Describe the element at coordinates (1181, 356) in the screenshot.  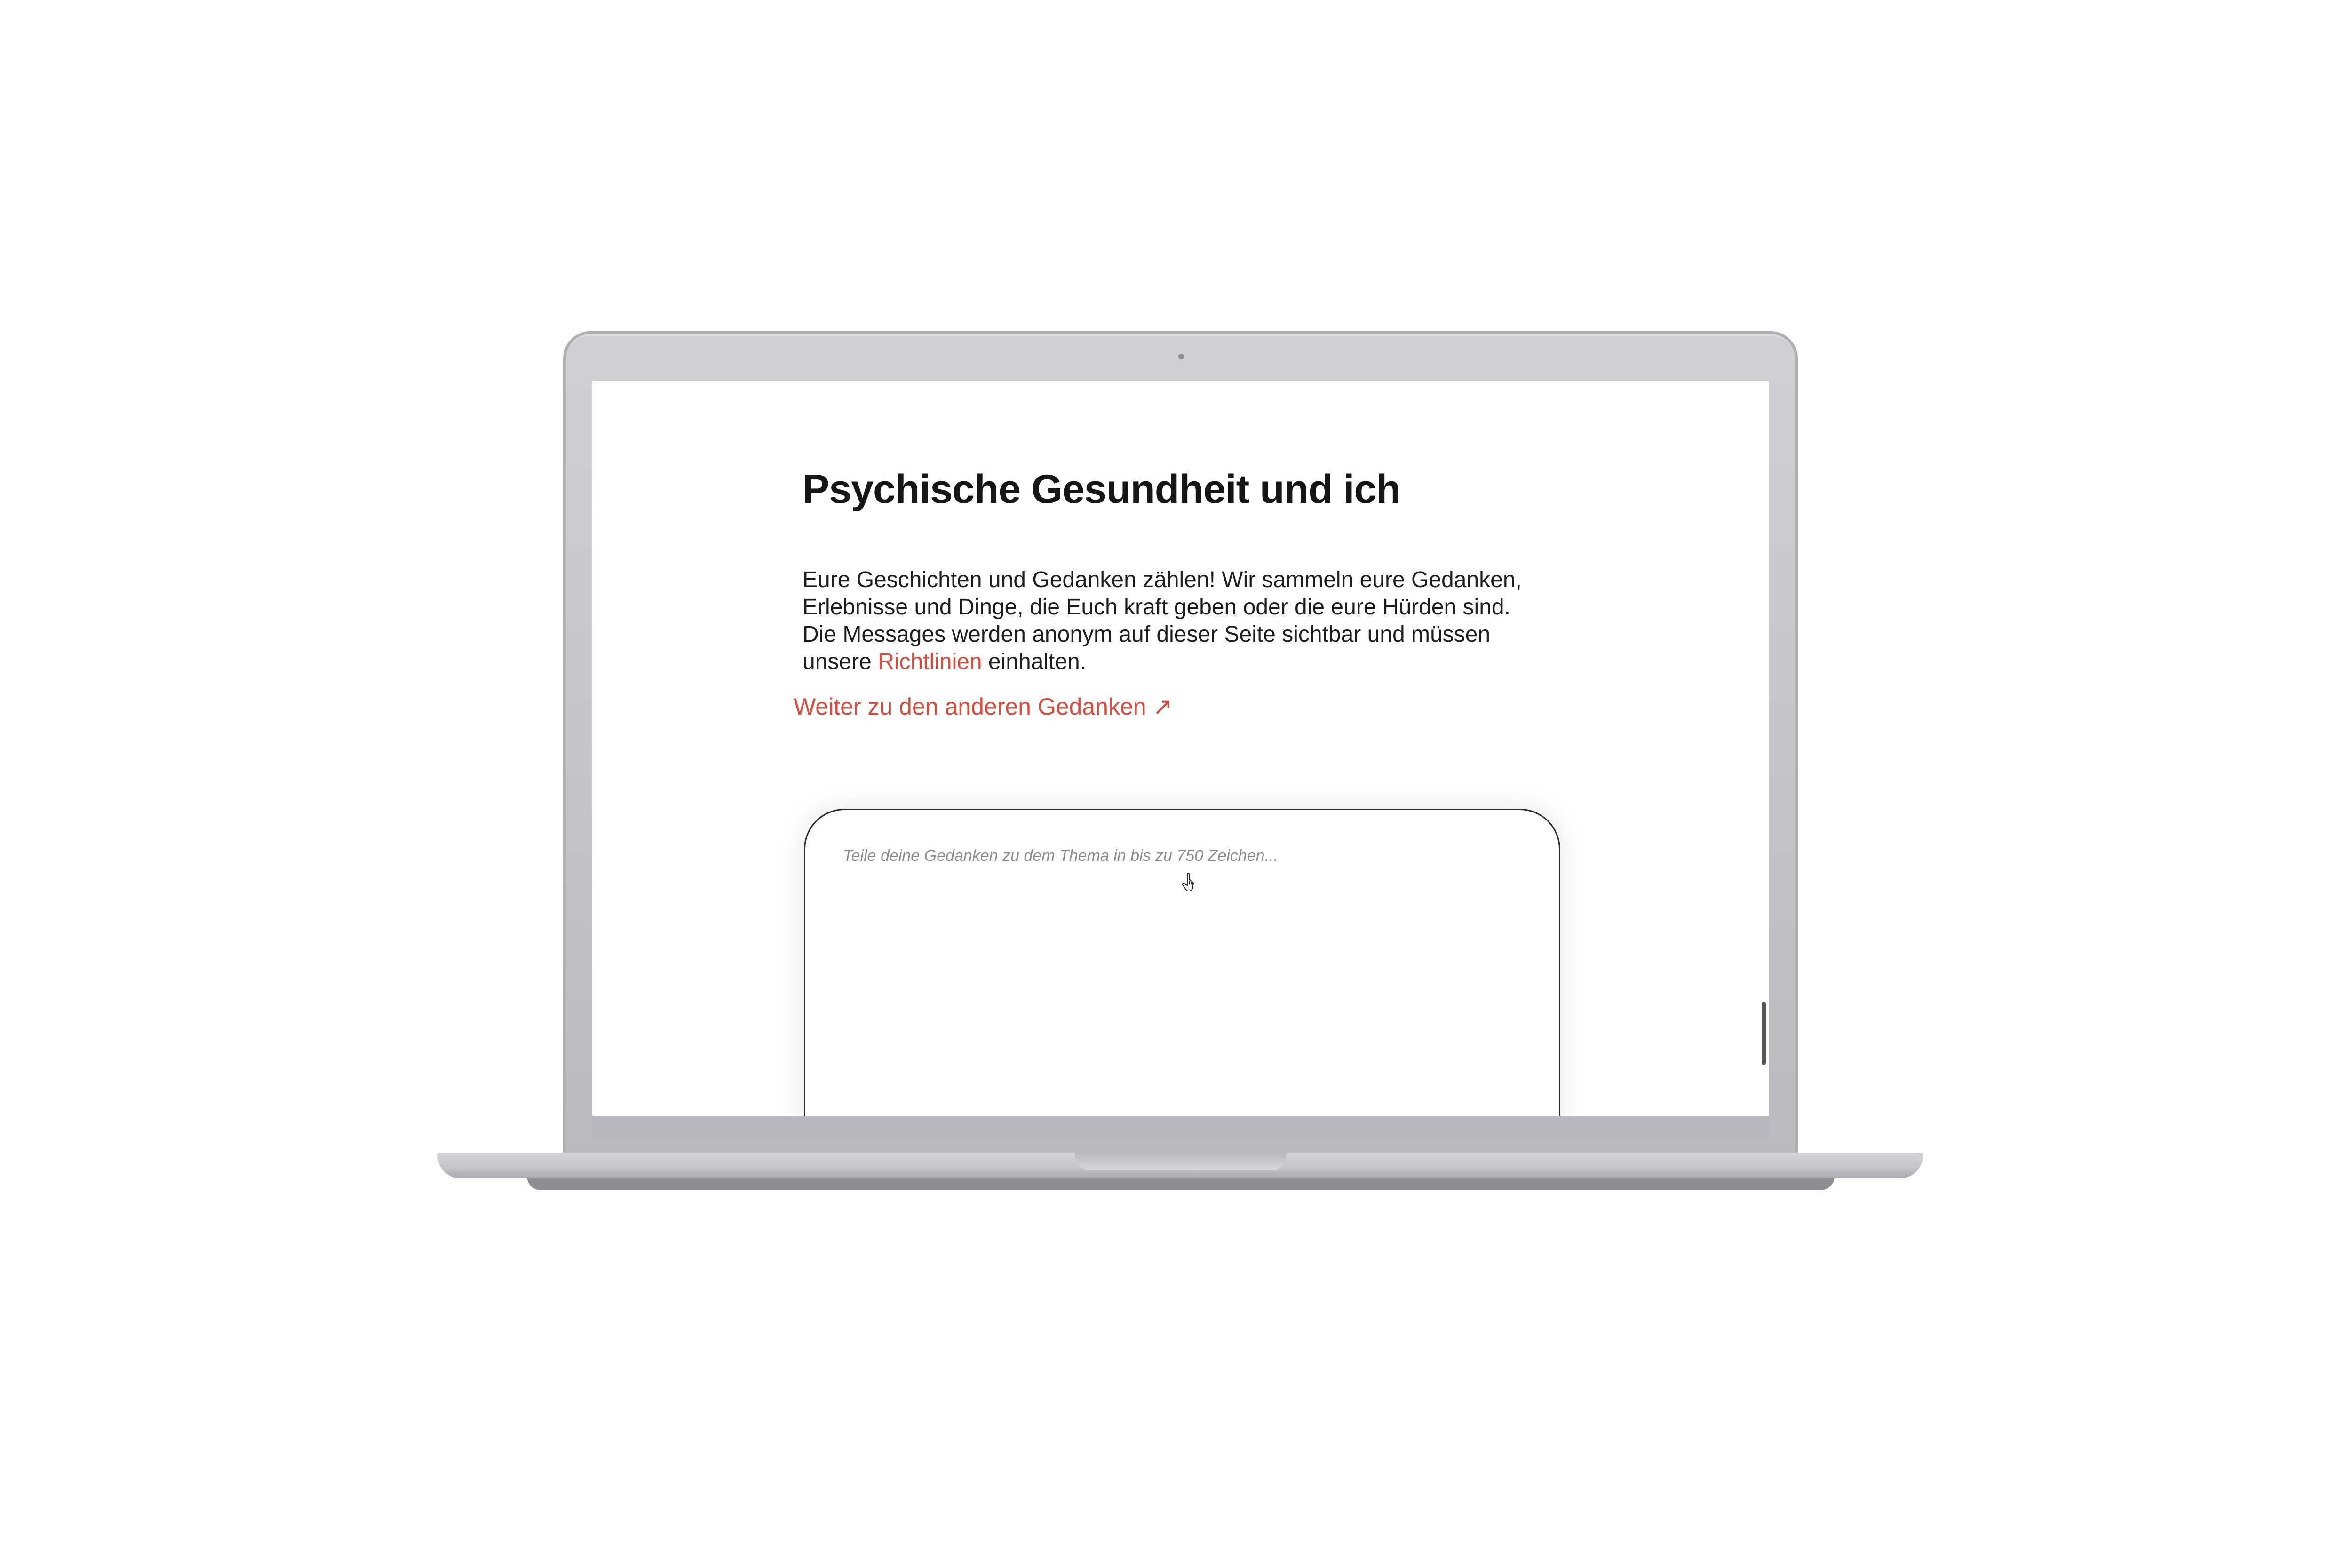
I see `webcam` at that location.